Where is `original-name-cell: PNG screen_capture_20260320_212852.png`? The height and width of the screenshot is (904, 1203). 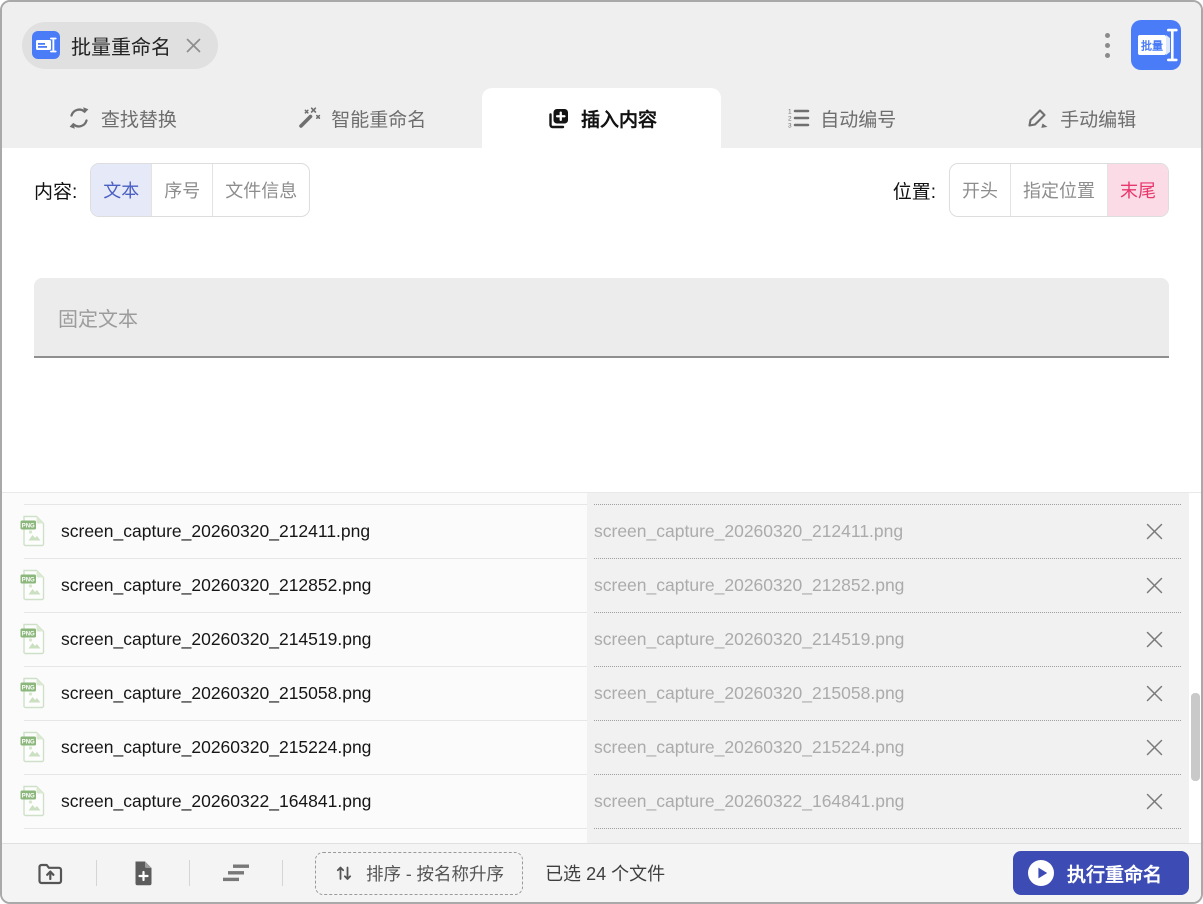
original-name-cell: PNG screen_capture_20260320_212852.png is located at coordinates (294, 585).